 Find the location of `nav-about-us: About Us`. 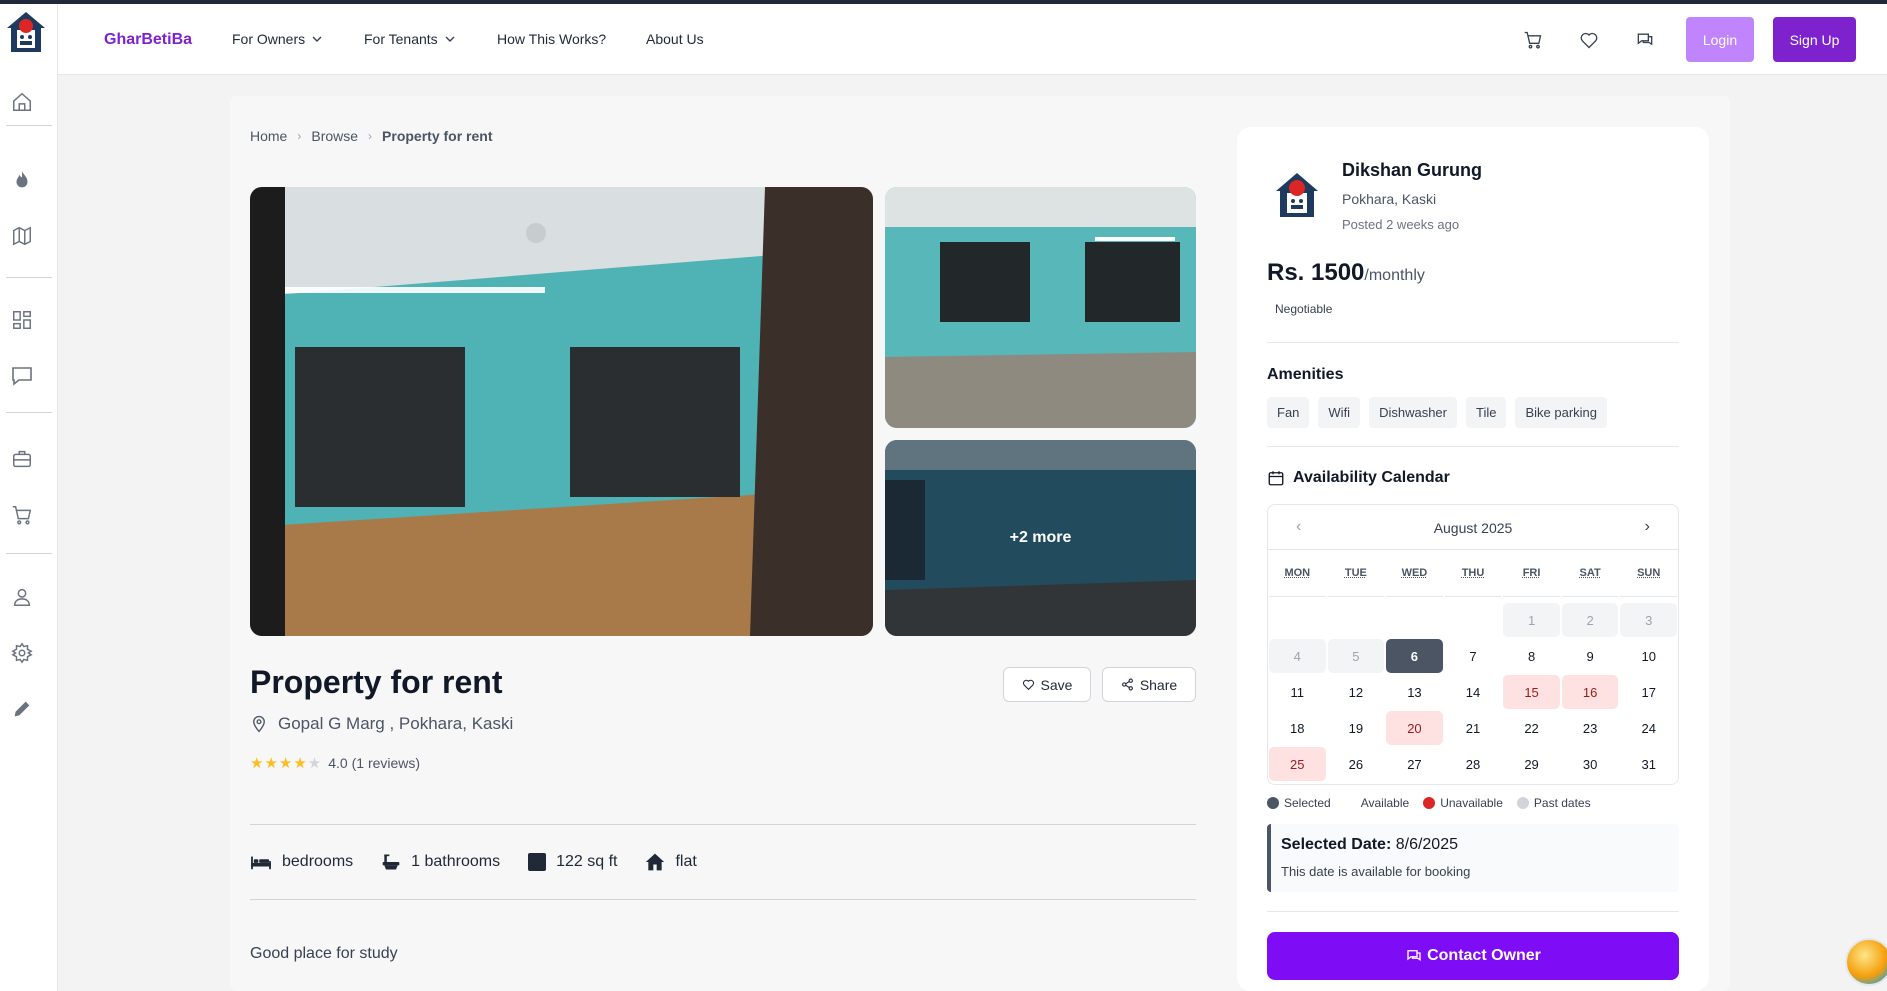

nav-about-us: About Us is located at coordinates (675, 39).